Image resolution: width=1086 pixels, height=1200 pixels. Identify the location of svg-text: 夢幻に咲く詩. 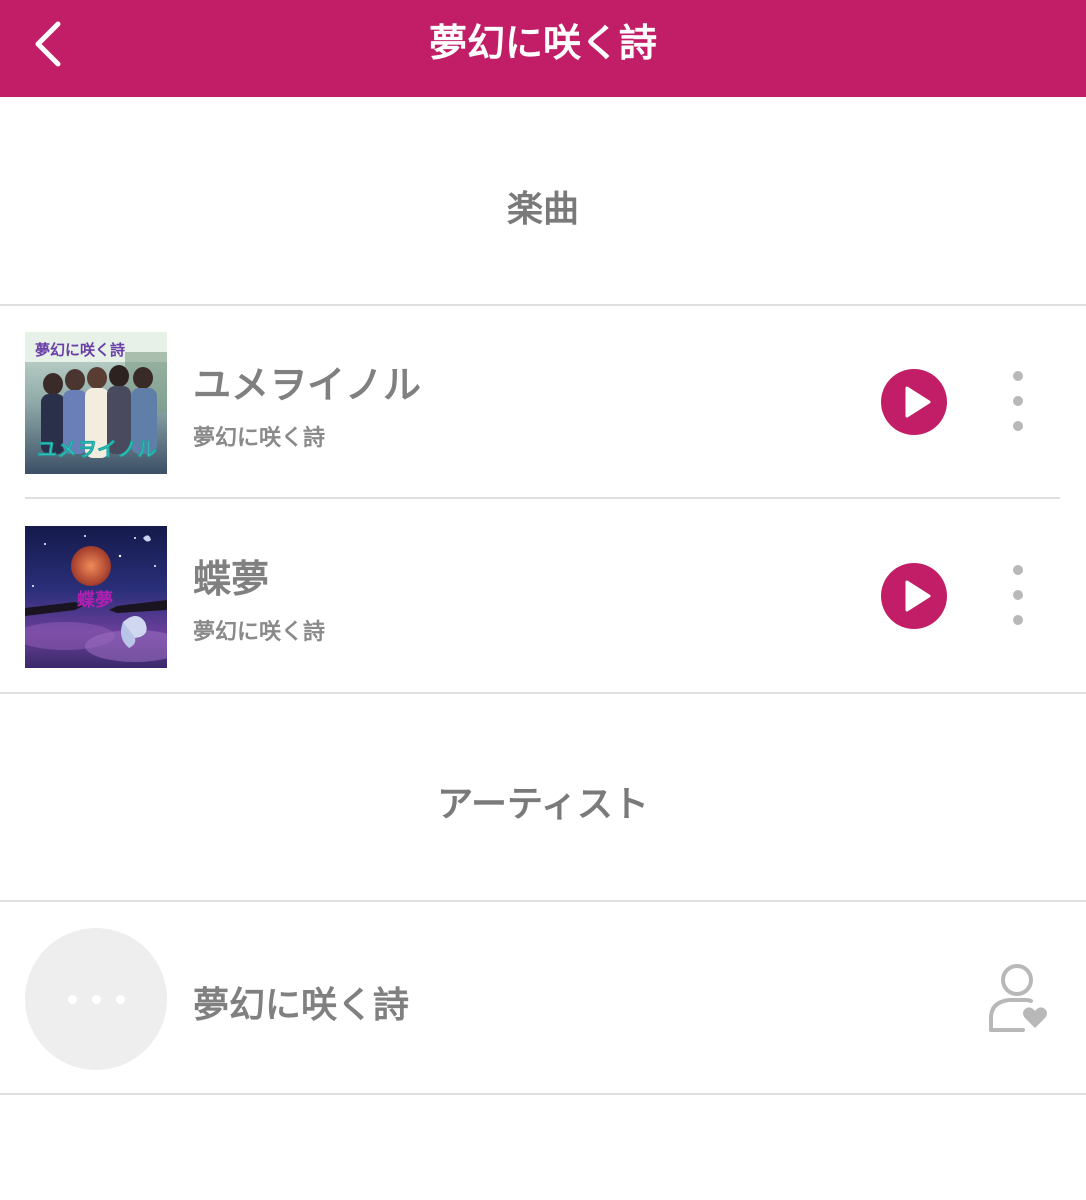
(80, 350).